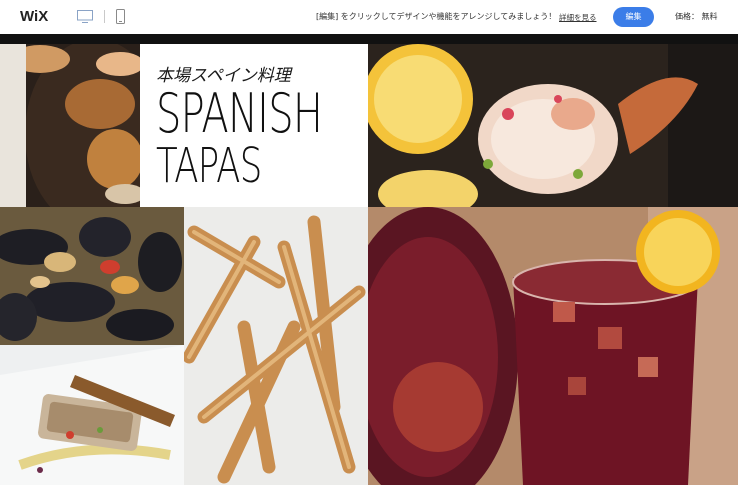 This screenshot has width=738, height=485. Describe the element at coordinates (239, 113) in the screenshot. I see `hero-title-line1: SPANISH` at that location.